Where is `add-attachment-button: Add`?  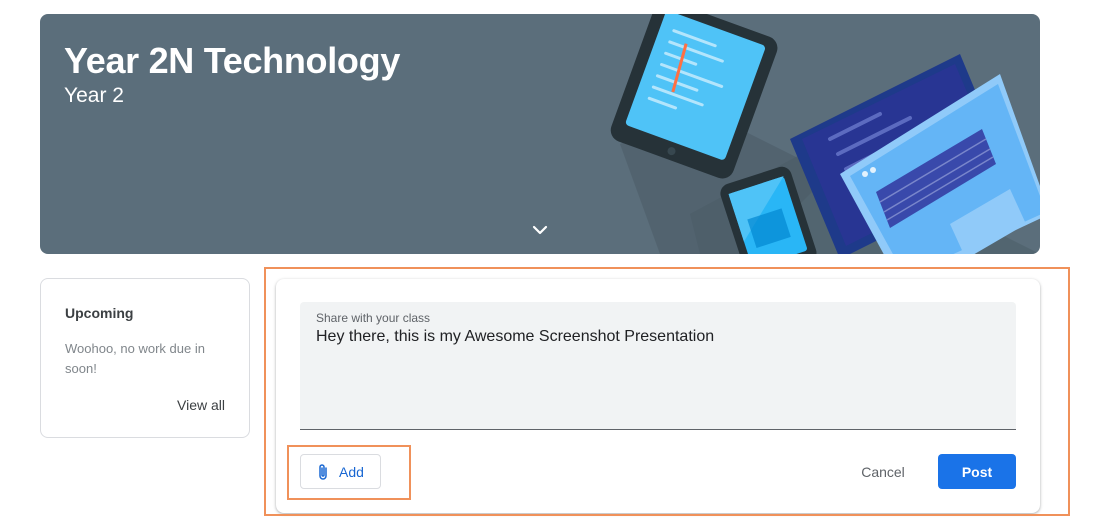 add-attachment-button: Add is located at coordinates (340, 471).